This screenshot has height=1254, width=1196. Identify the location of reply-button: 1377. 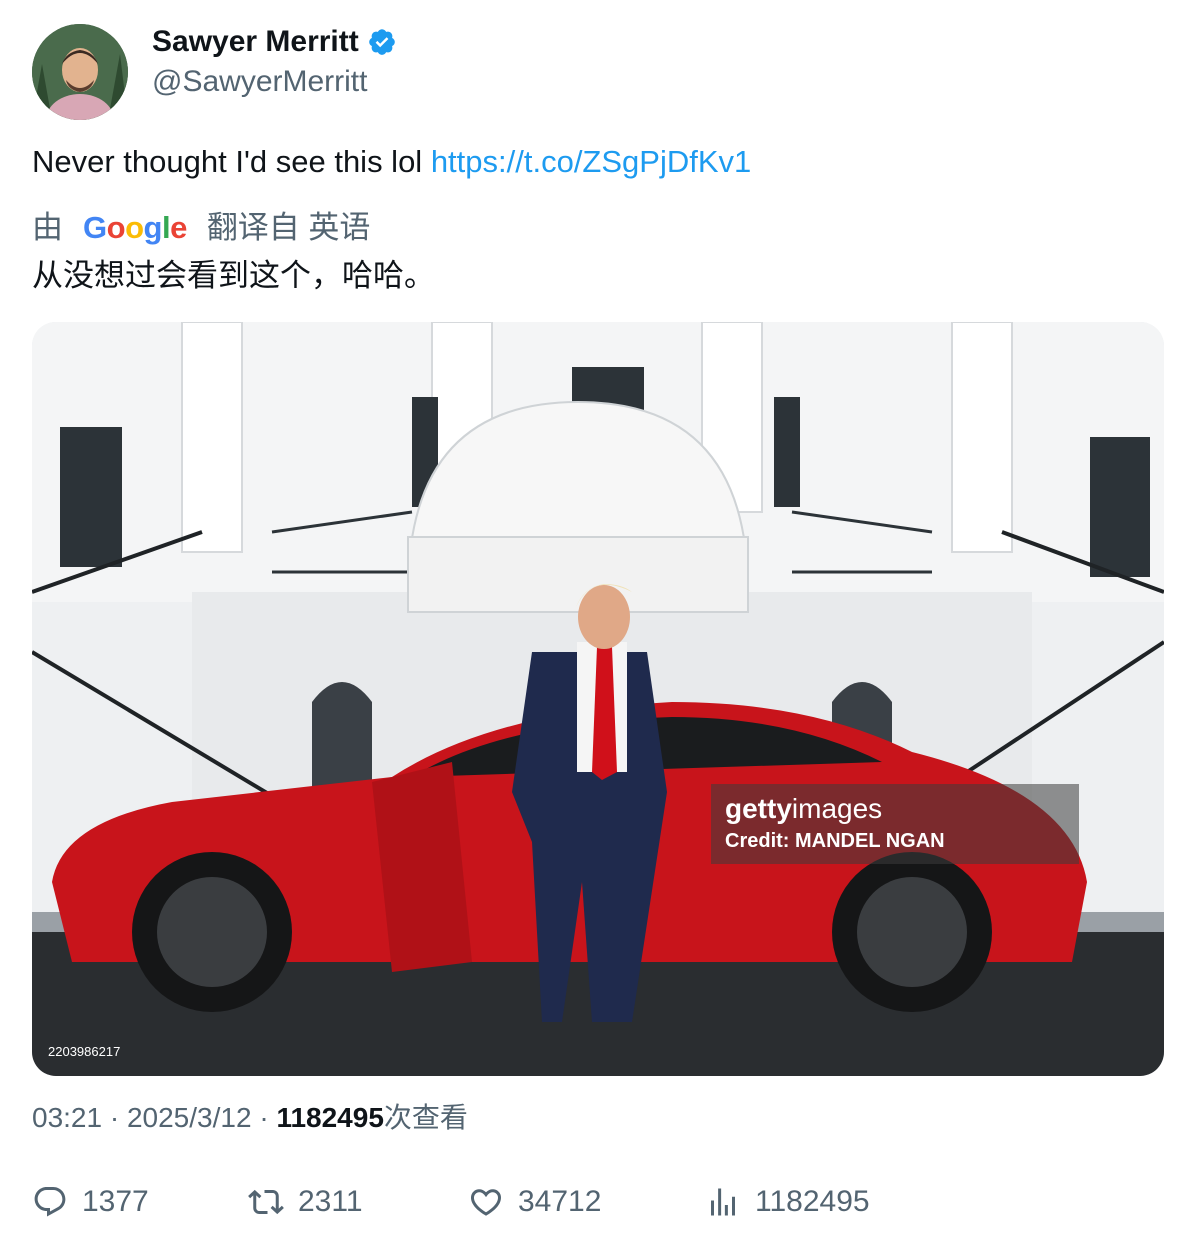
(90, 1202).